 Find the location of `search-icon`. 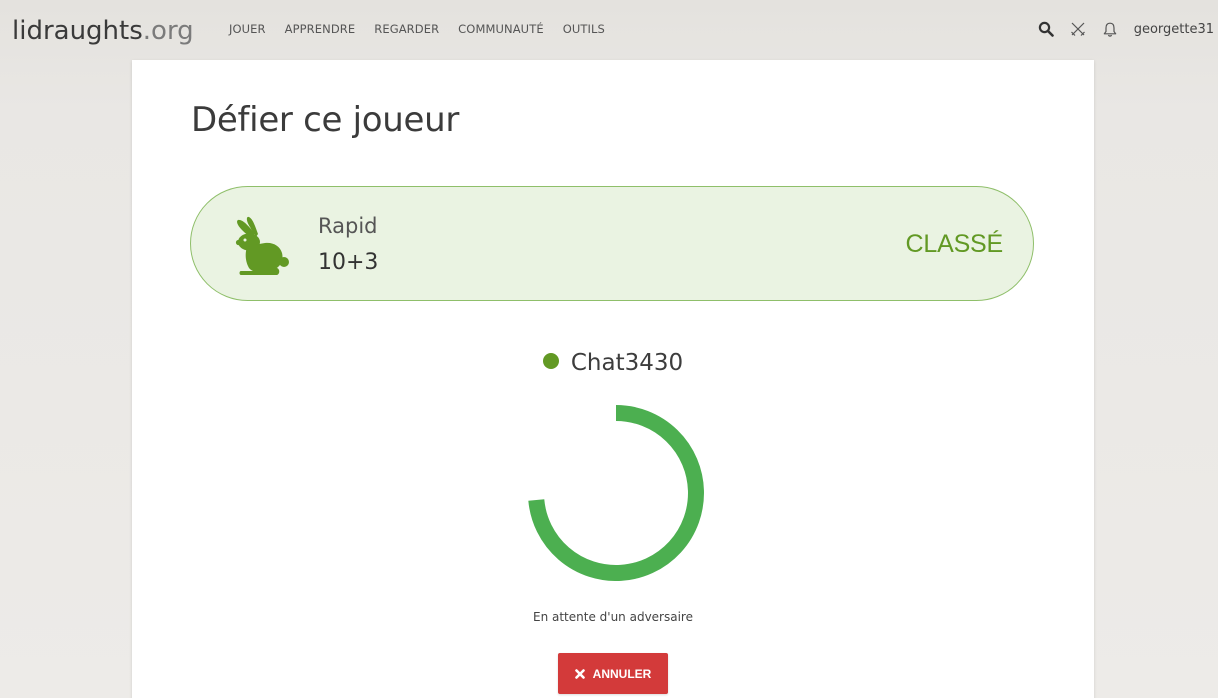

search-icon is located at coordinates (1046, 29).